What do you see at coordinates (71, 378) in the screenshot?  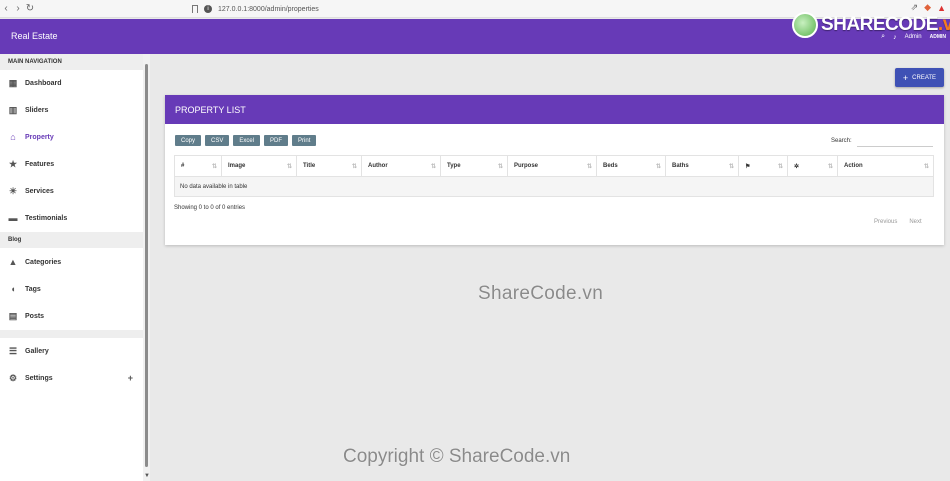 I see `sidebar-item-settings: ⚙ Settings +` at bounding box center [71, 378].